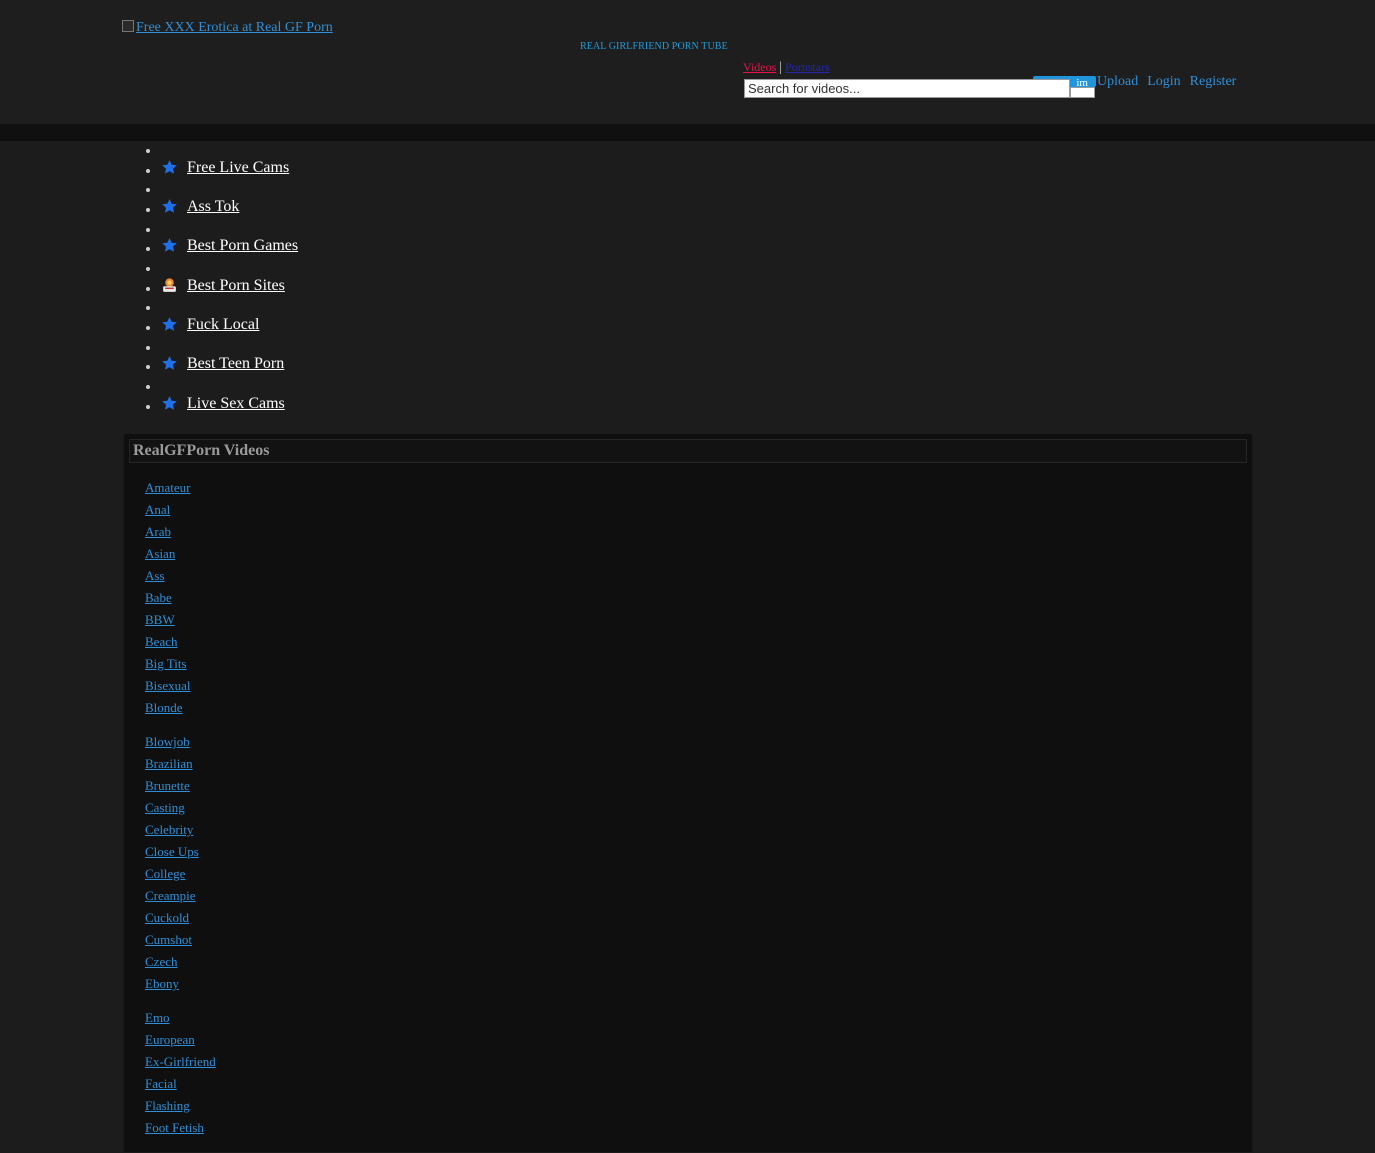  Describe the element at coordinates (157, 509) in the screenshot. I see `category-link: Anal` at that location.